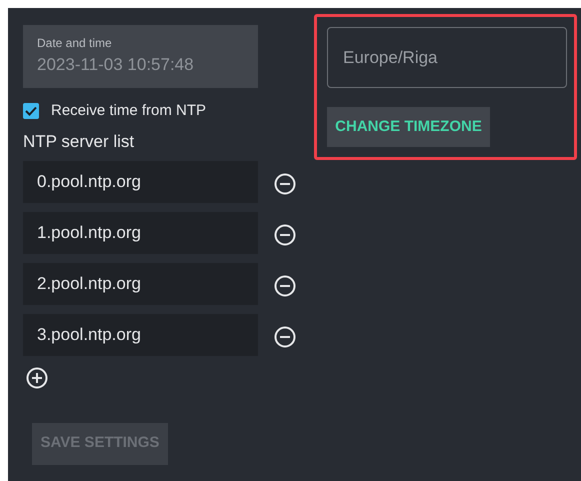 The height and width of the screenshot is (481, 581). I want to click on checkbox, so click(31, 111).